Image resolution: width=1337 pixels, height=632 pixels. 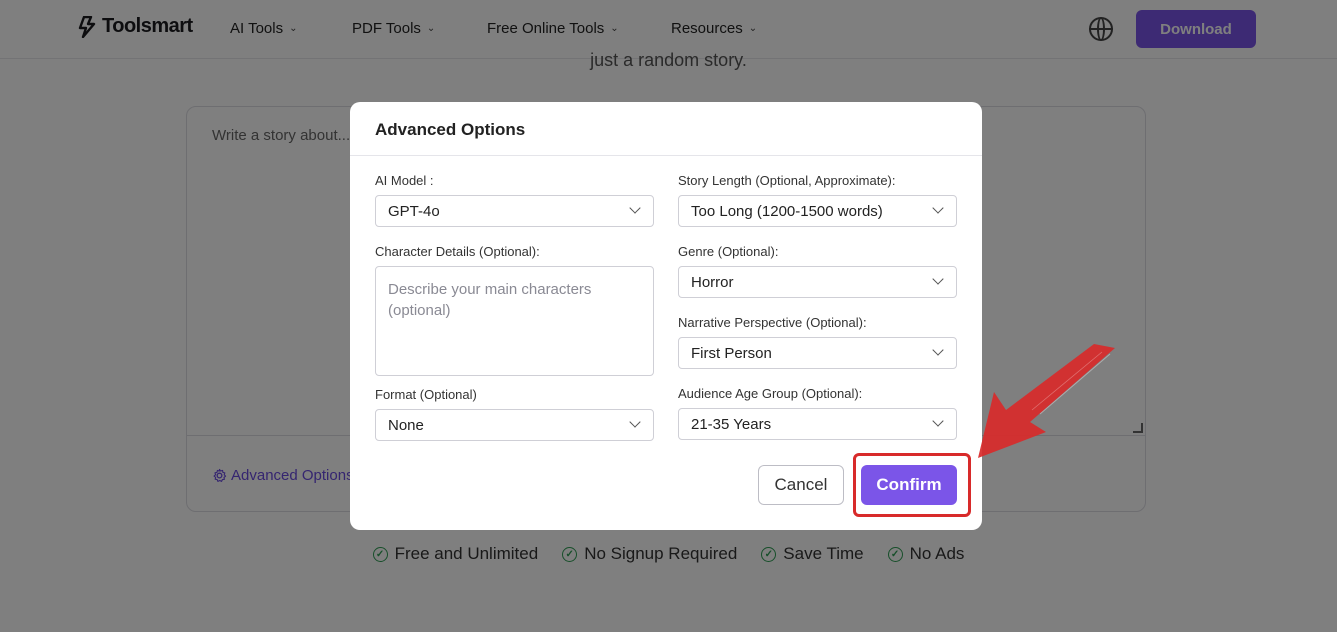 What do you see at coordinates (514, 321) in the screenshot?
I see `character-details-textarea: Describe your main characters (optional)` at bounding box center [514, 321].